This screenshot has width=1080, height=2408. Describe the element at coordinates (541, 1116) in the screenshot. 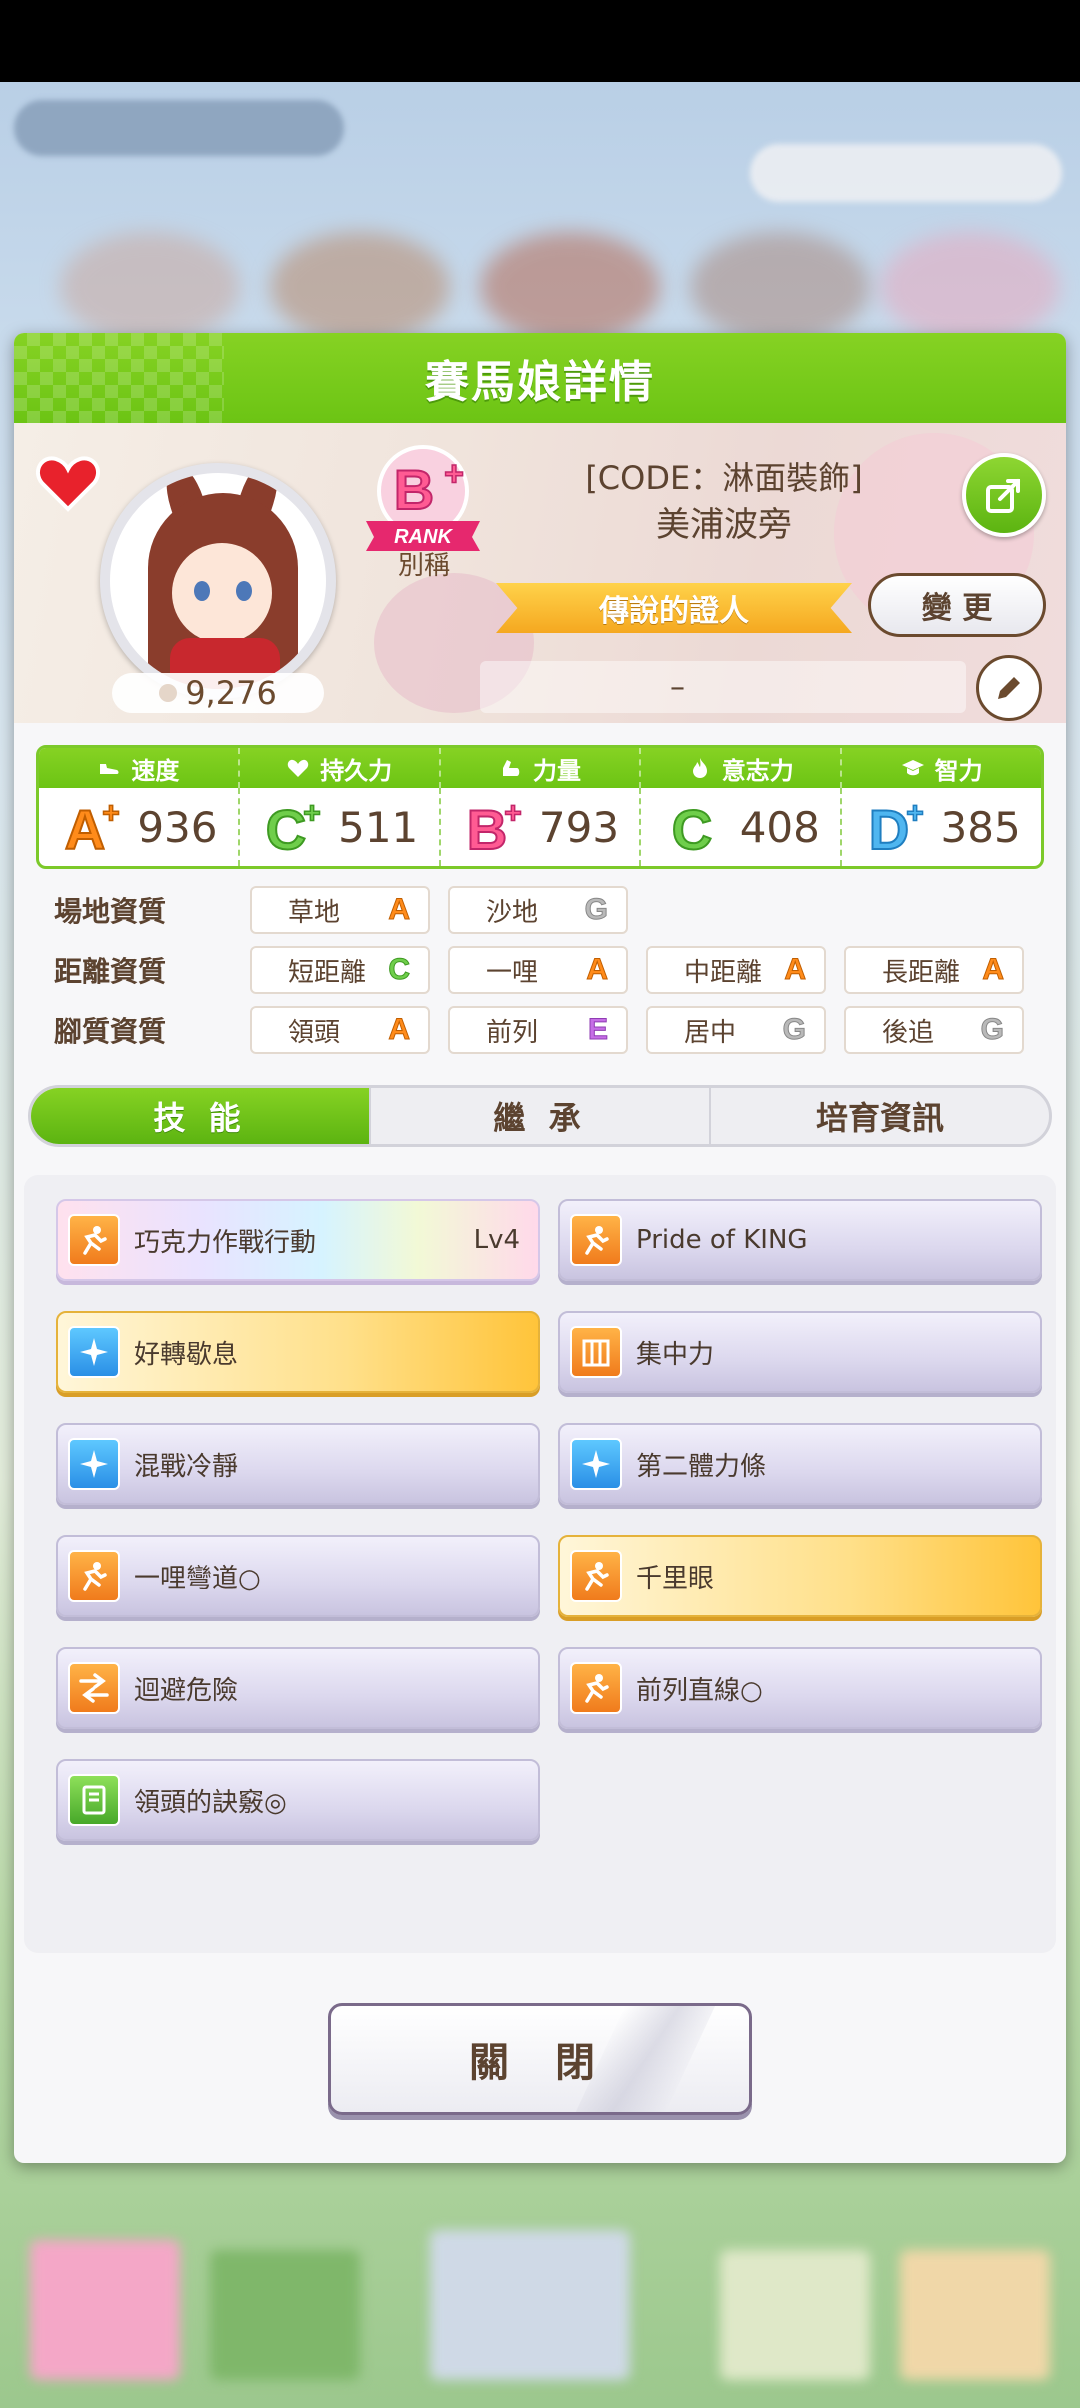

I see `tab-inheritance: 繼 承` at that location.